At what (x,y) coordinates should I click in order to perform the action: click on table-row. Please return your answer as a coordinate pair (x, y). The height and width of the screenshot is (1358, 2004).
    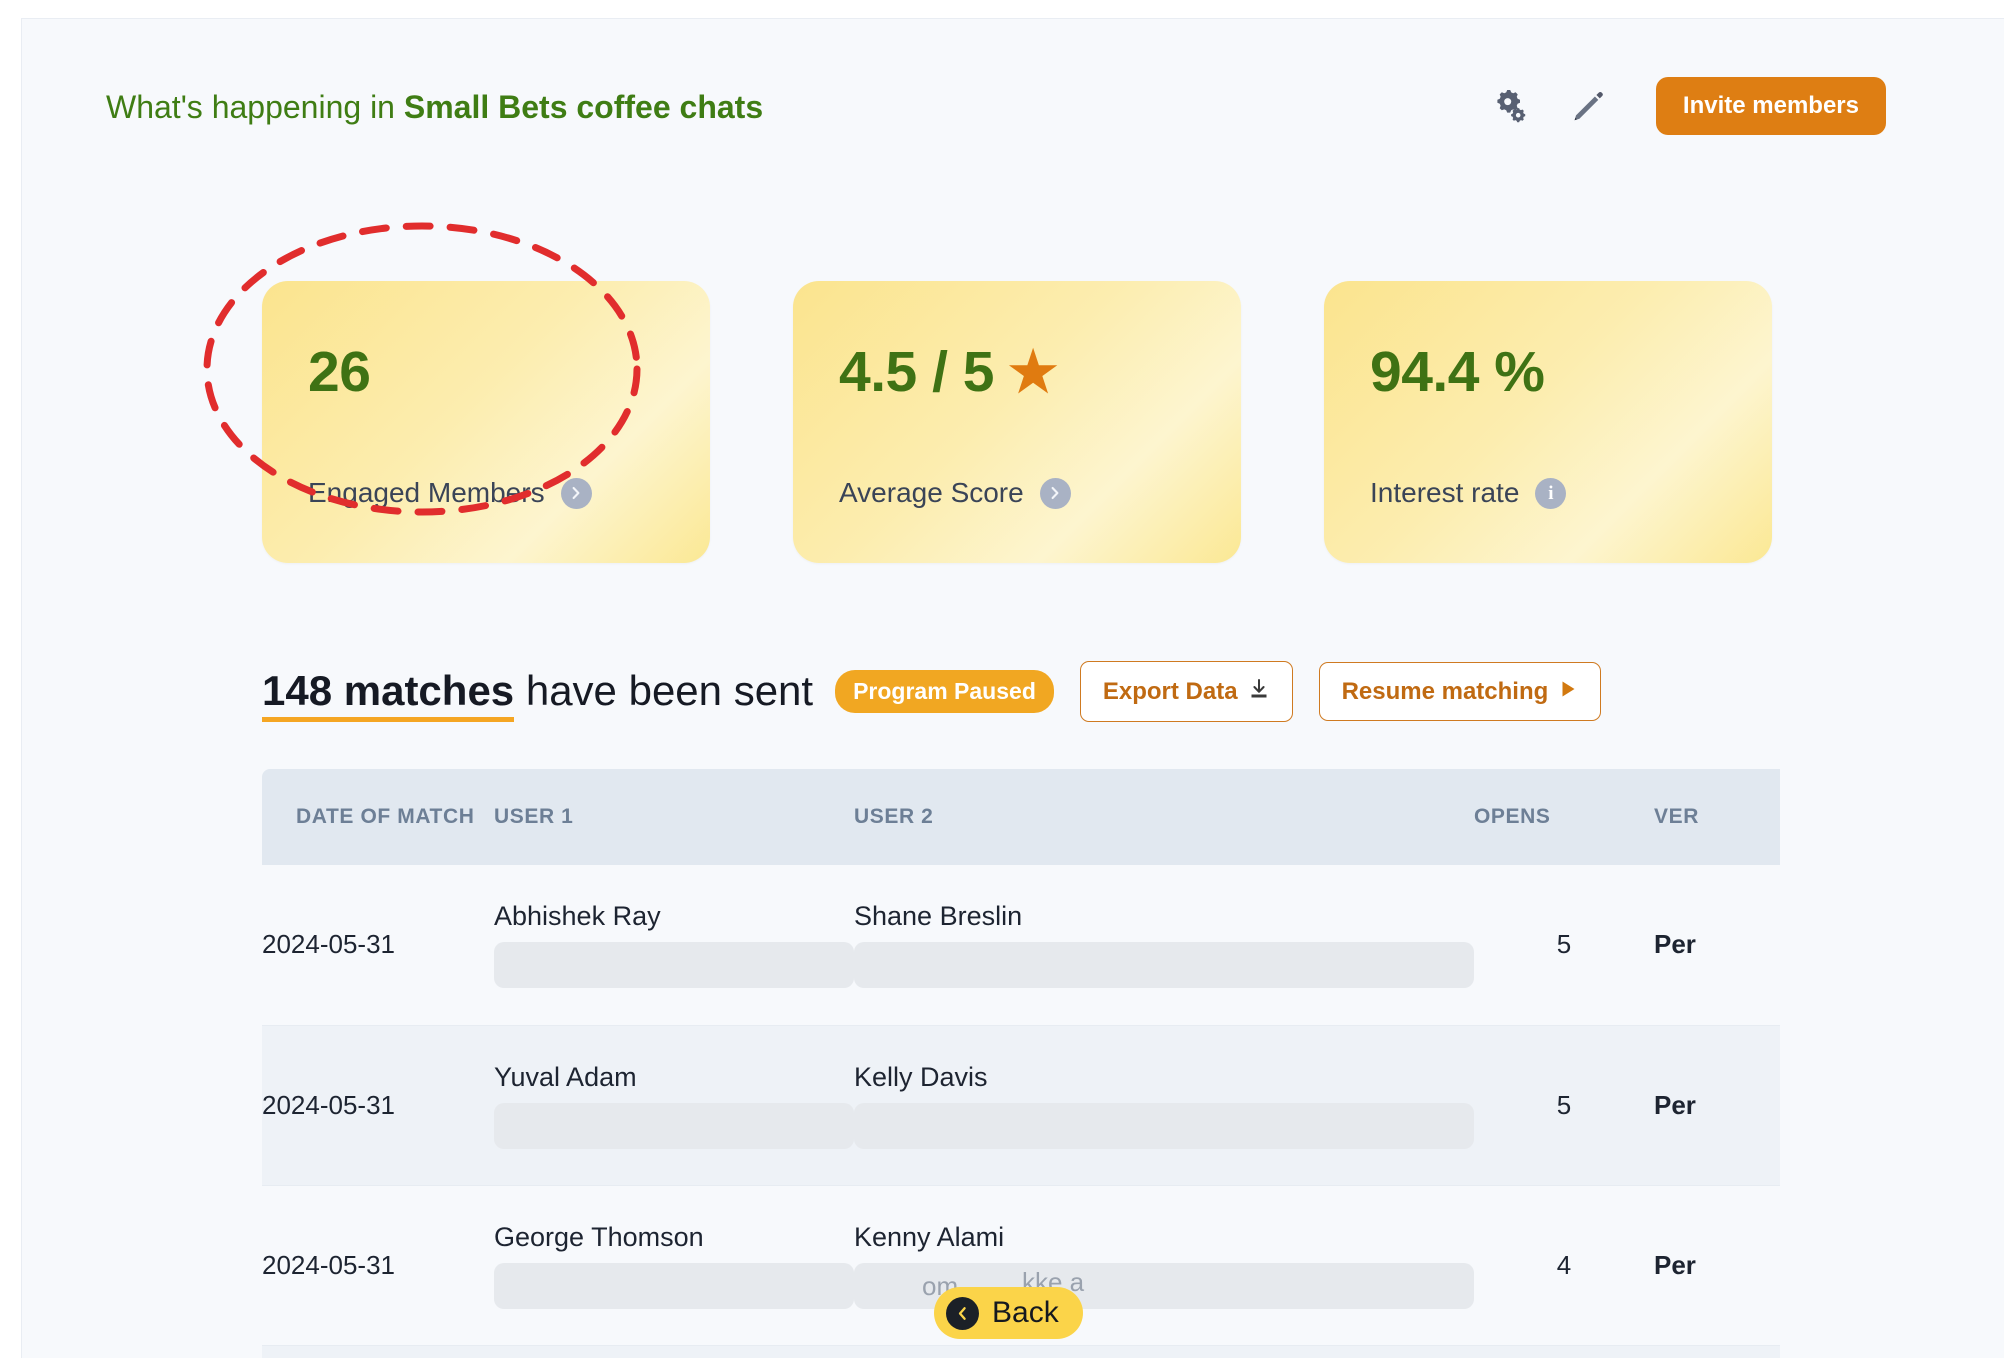
    Looking at the image, I should click on (1021, 1351).